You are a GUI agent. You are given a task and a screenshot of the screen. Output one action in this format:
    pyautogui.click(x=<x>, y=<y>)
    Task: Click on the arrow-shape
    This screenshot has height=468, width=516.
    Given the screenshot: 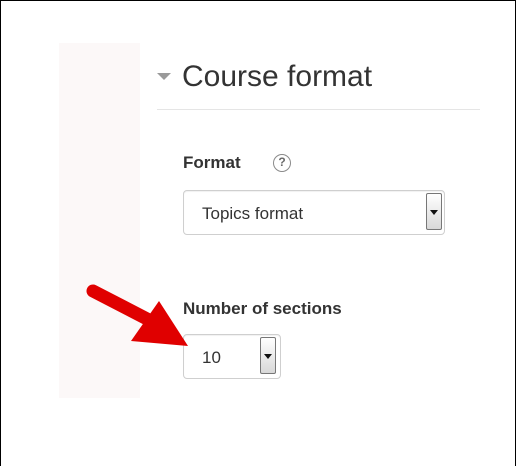 What is the action you would take?
    pyautogui.click(x=137, y=315)
    